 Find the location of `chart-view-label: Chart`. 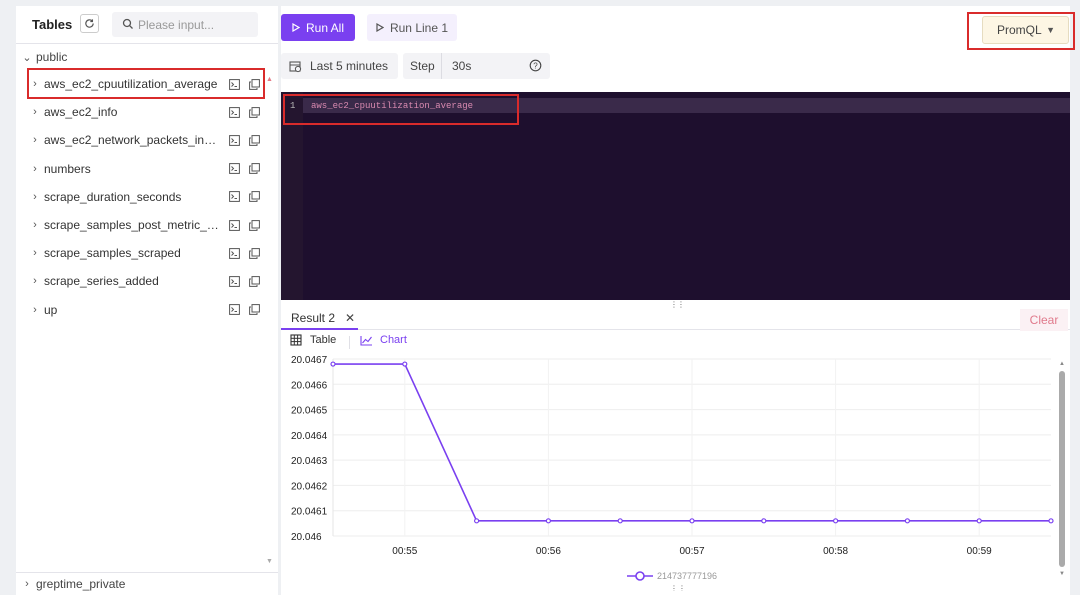

chart-view-label: Chart is located at coordinates (393, 340).